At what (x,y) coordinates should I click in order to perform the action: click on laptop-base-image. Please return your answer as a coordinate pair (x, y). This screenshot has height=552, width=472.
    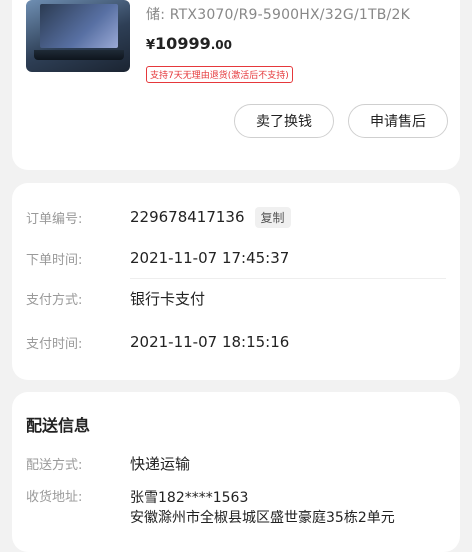
    Looking at the image, I should click on (79, 55).